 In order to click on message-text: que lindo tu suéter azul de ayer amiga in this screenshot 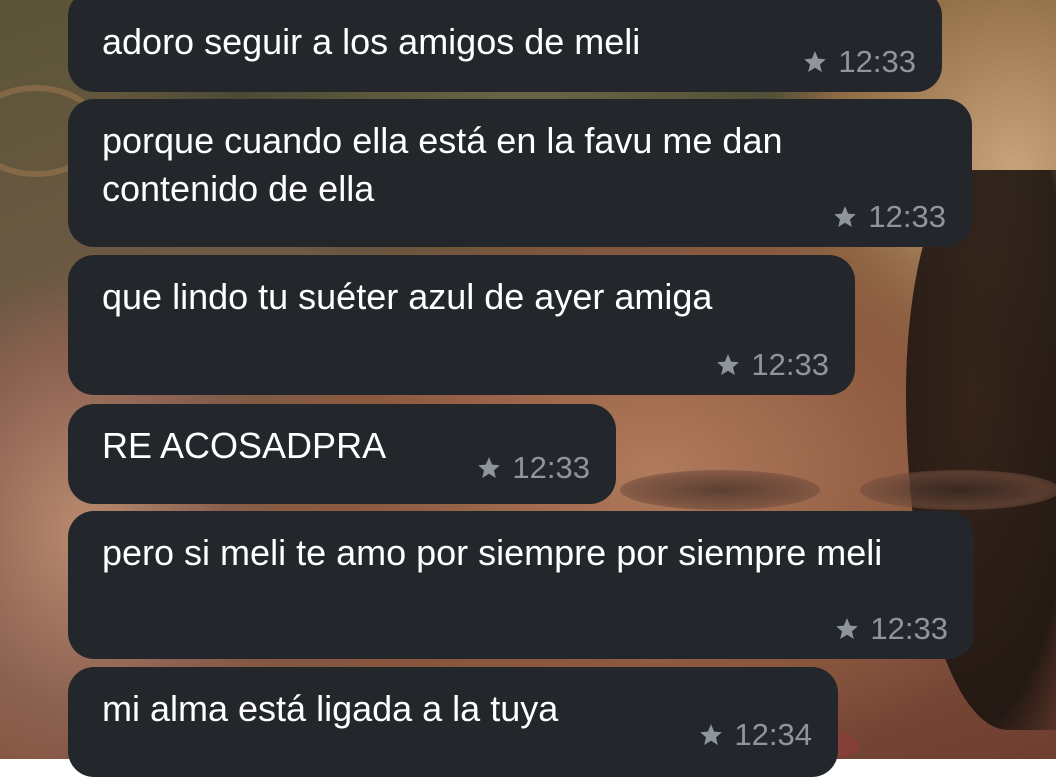, I will do `click(407, 296)`.